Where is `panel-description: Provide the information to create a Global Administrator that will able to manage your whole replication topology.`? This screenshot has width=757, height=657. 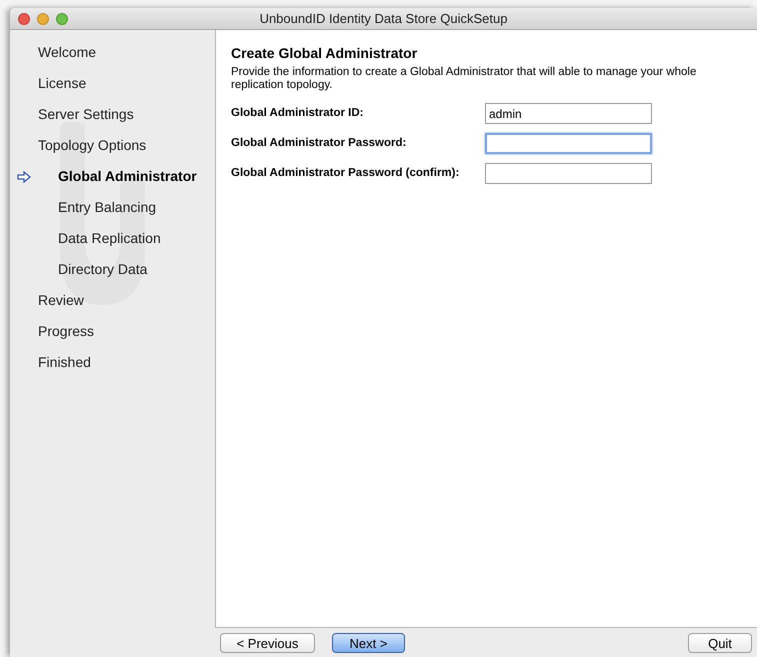
panel-description: Provide the information to create a Global Administrator that will able to manage your whole replication topology. is located at coordinates (464, 79).